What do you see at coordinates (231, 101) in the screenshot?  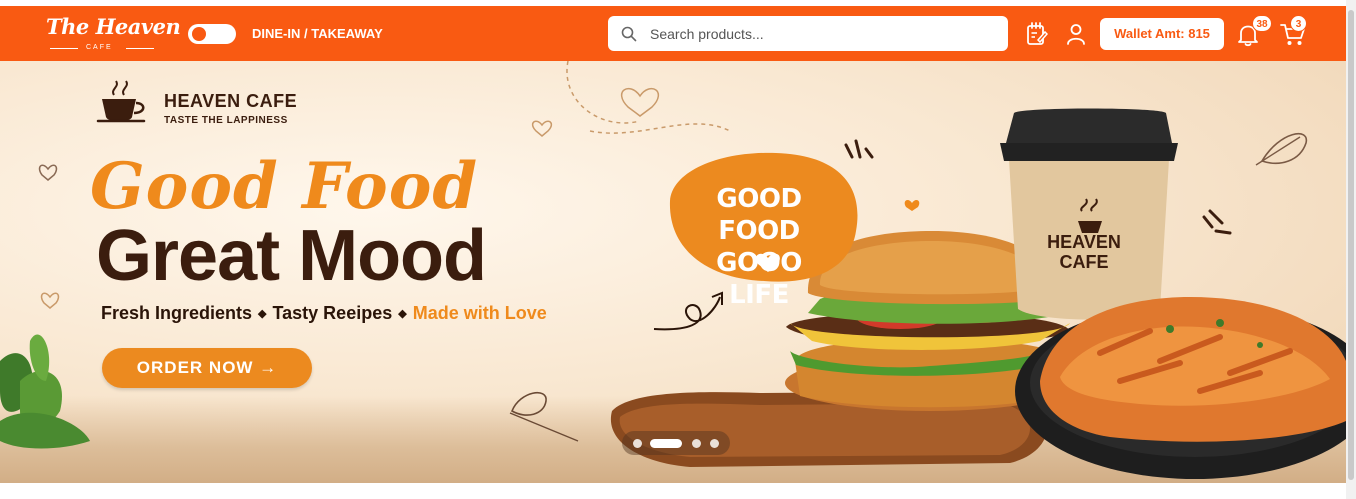 I see `hero-brand-name: HEAVEN CAFE` at bounding box center [231, 101].